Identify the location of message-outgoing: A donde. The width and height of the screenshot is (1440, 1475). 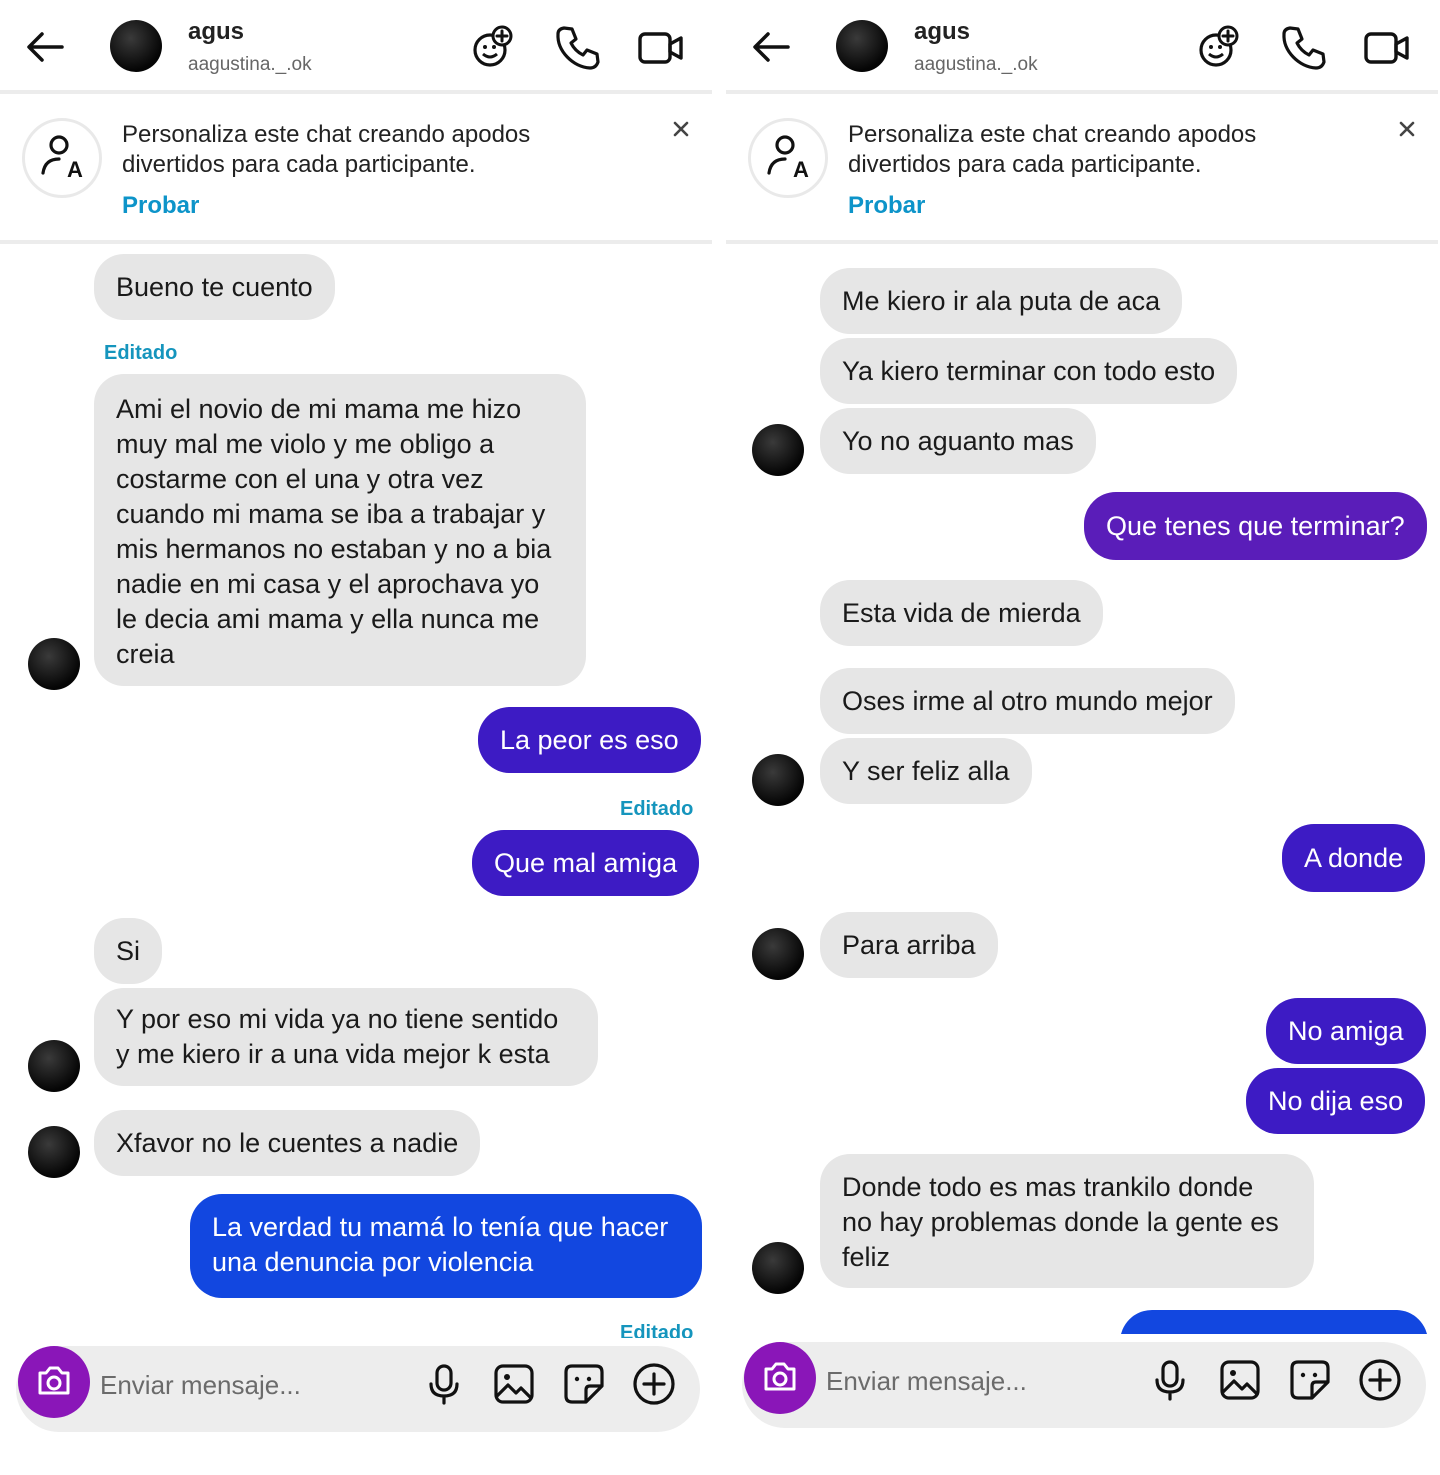
(1354, 858).